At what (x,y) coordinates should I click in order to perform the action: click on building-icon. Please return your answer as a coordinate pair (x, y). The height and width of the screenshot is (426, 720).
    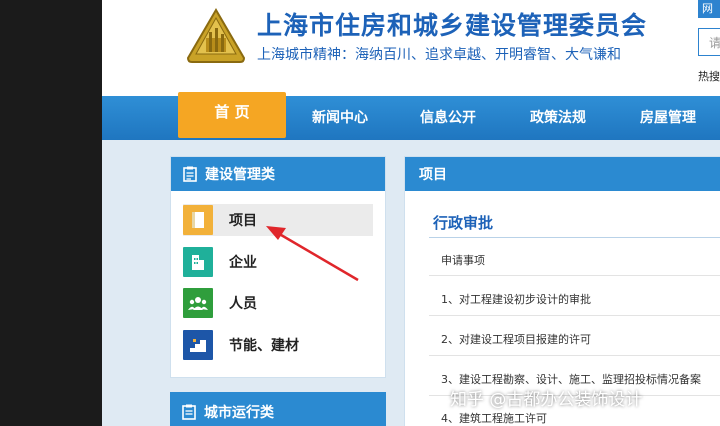
    Looking at the image, I should click on (198, 262).